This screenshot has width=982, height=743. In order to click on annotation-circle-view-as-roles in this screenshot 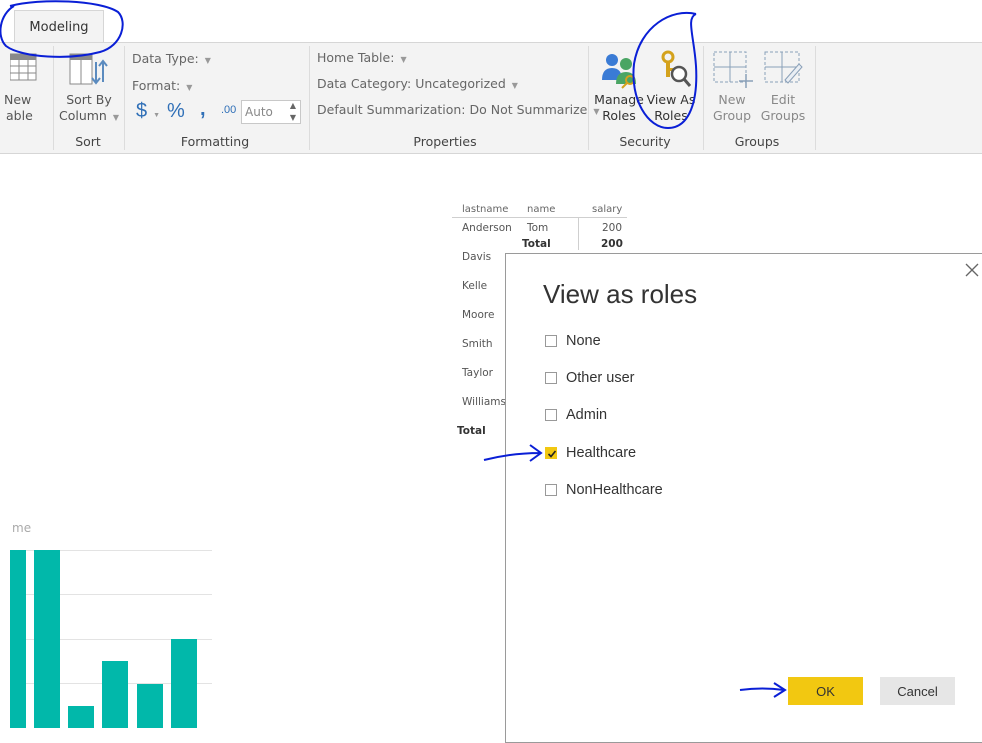, I will do `click(665, 70)`.